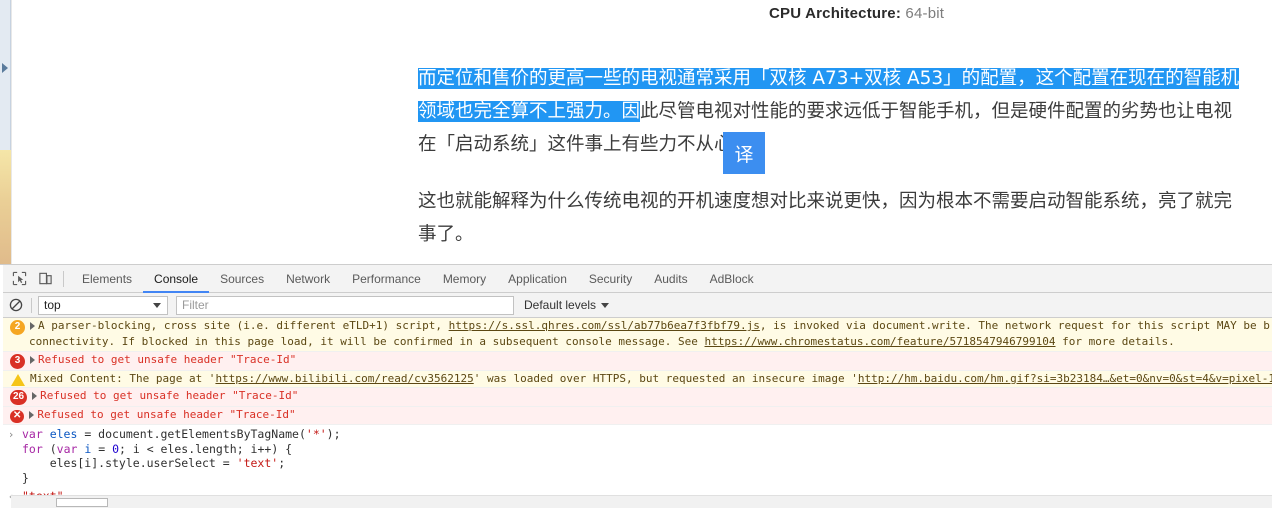  I want to click on console-filterbar: top Default levels, so click(636, 305).